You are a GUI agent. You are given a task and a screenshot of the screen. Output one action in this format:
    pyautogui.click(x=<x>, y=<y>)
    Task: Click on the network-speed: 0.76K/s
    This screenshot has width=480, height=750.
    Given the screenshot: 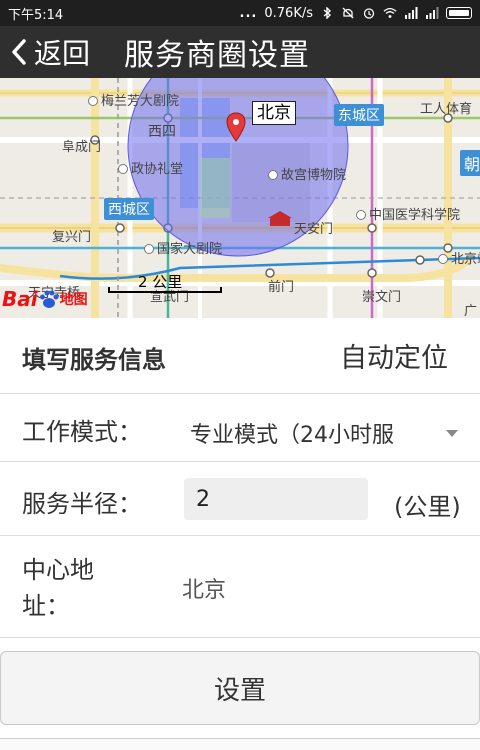 What is the action you would take?
    pyautogui.click(x=288, y=13)
    